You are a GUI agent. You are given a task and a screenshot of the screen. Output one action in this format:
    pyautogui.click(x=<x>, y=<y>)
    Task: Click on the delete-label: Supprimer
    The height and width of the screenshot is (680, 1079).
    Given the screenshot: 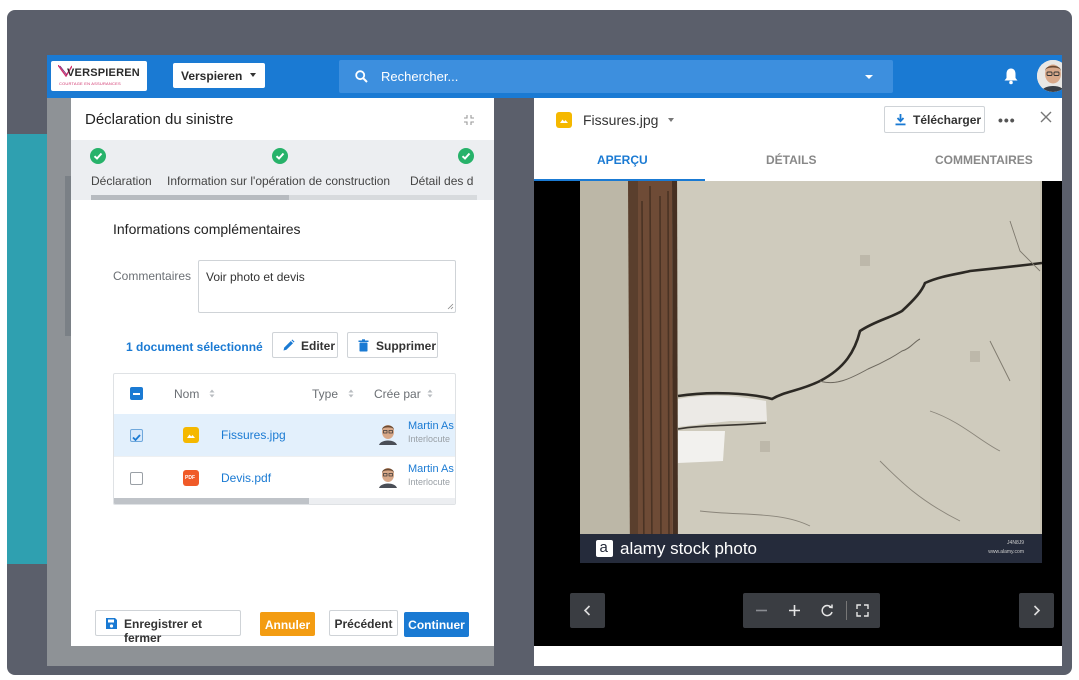 What is the action you would take?
    pyautogui.click(x=406, y=346)
    